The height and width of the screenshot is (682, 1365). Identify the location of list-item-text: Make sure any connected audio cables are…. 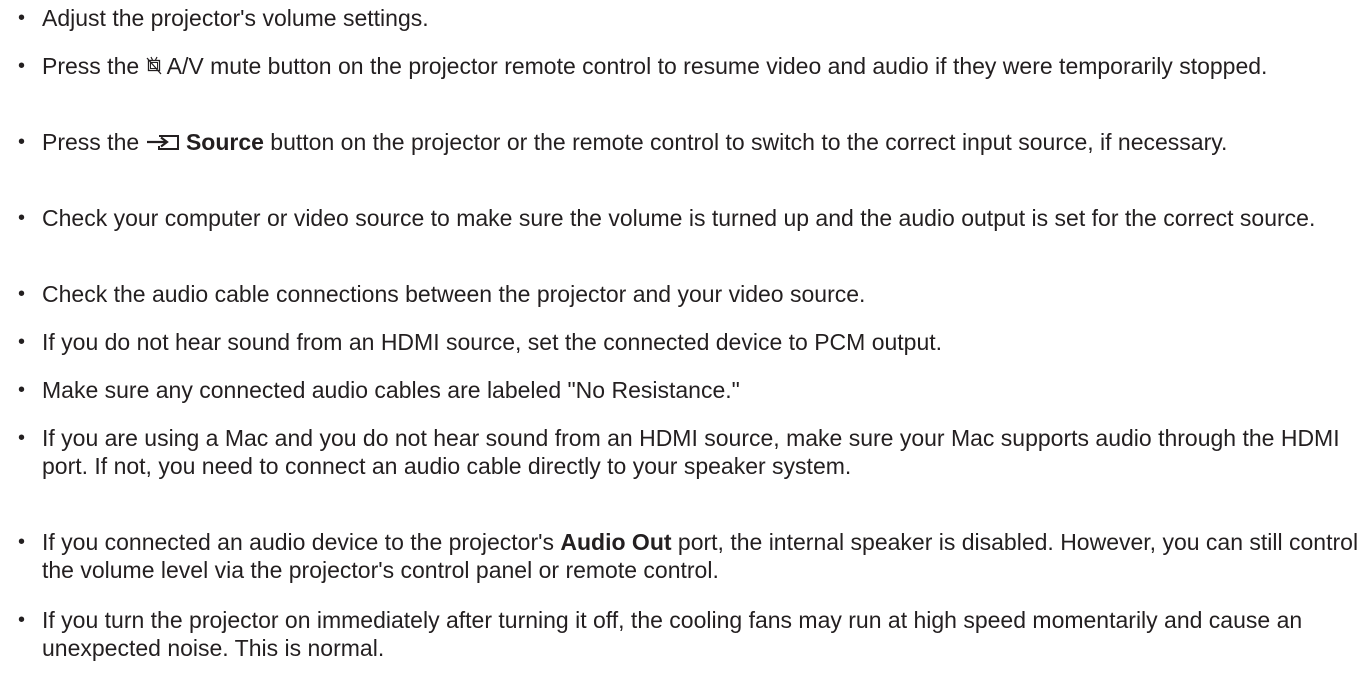
(391, 390).